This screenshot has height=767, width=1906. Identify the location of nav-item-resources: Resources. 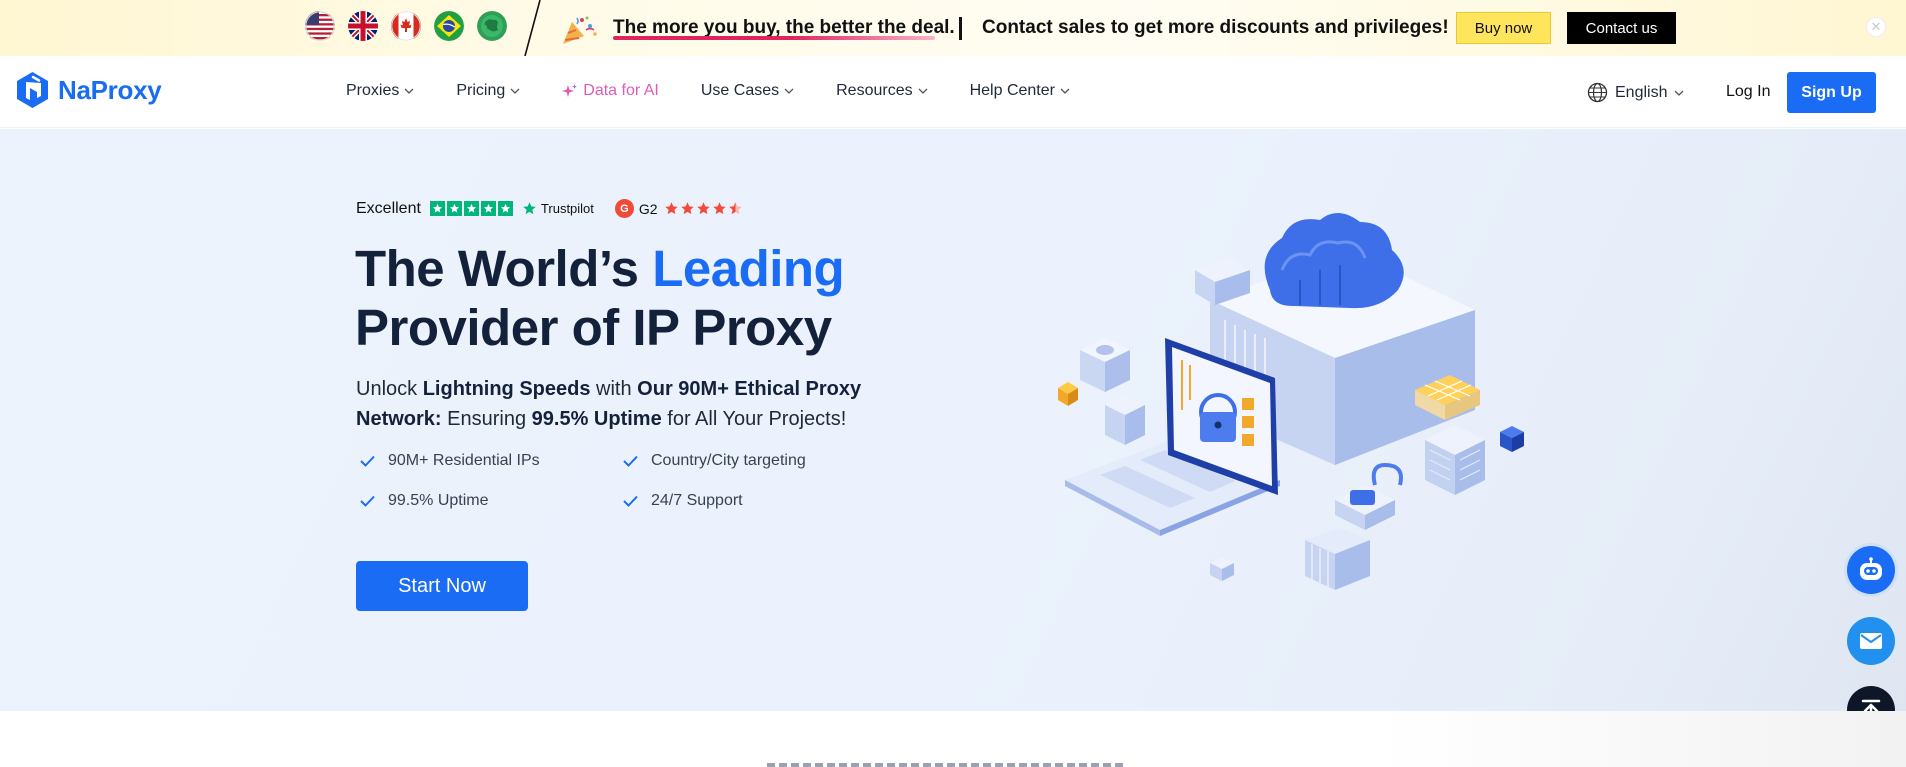
(882, 91).